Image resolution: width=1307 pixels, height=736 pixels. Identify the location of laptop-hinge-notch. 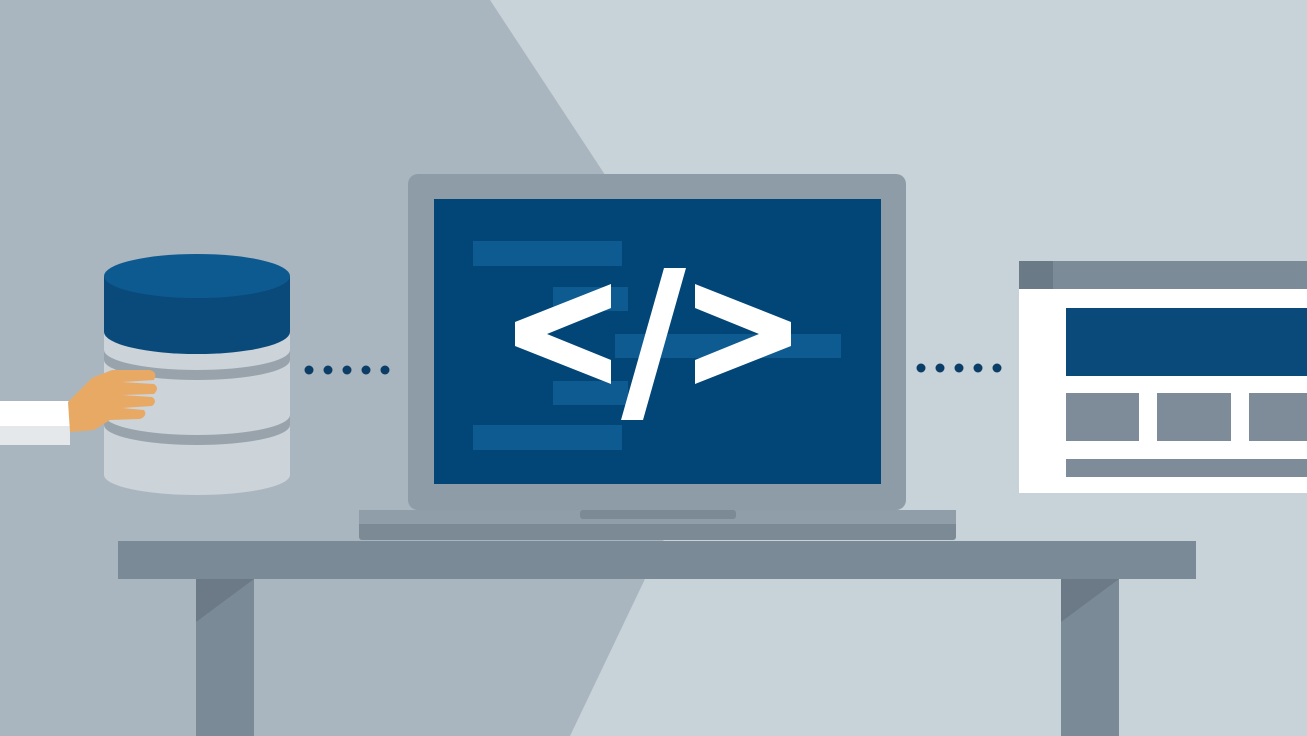
(658, 514).